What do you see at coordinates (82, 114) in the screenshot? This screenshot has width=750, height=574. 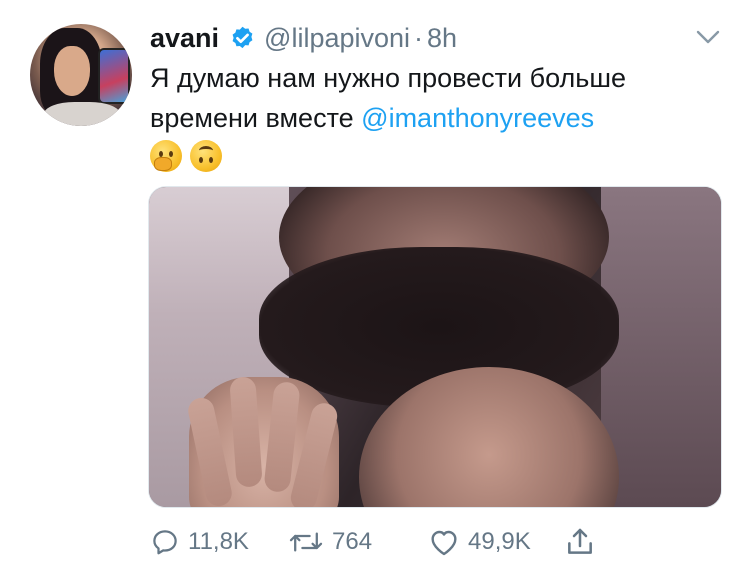 I see `avatar-shirt` at bounding box center [82, 114].